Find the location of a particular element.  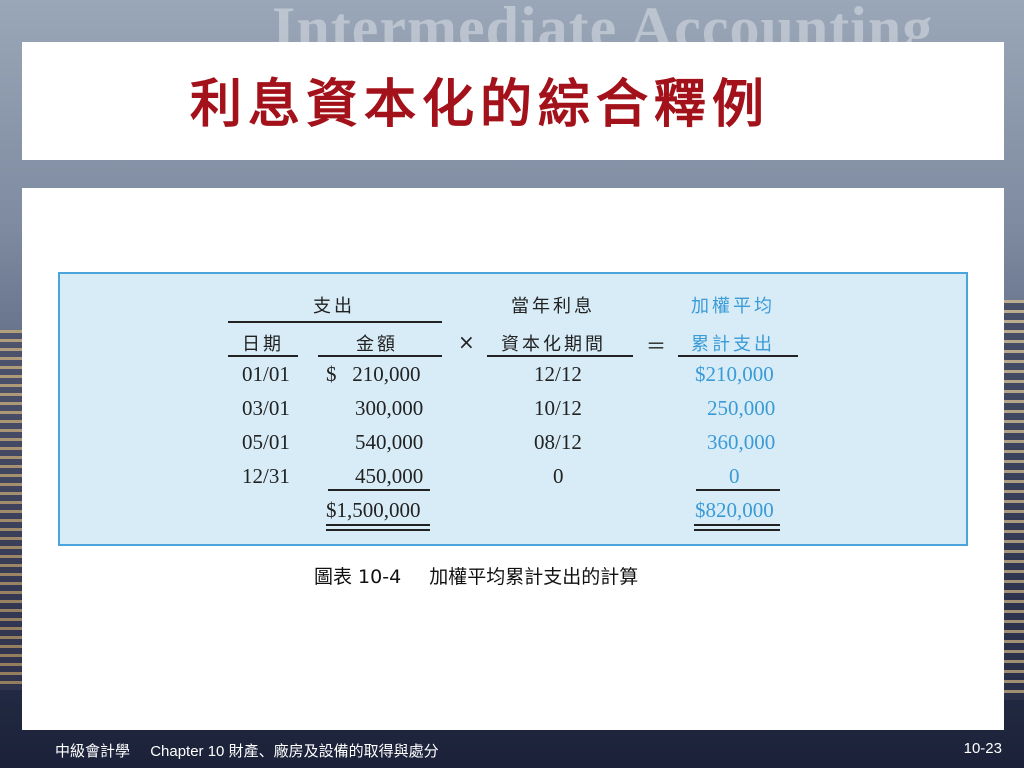

exhibit-caption: 圖表 10-4 加權平均累計支出的計算 is located at coordinates (476, 575).